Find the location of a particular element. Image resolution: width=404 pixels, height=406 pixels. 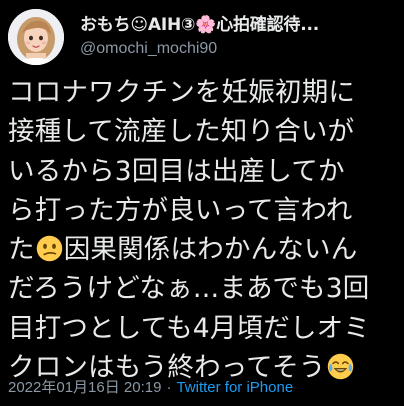

tweet-line: 接種して流産した知り合いが is located at coordinates (181, 132).